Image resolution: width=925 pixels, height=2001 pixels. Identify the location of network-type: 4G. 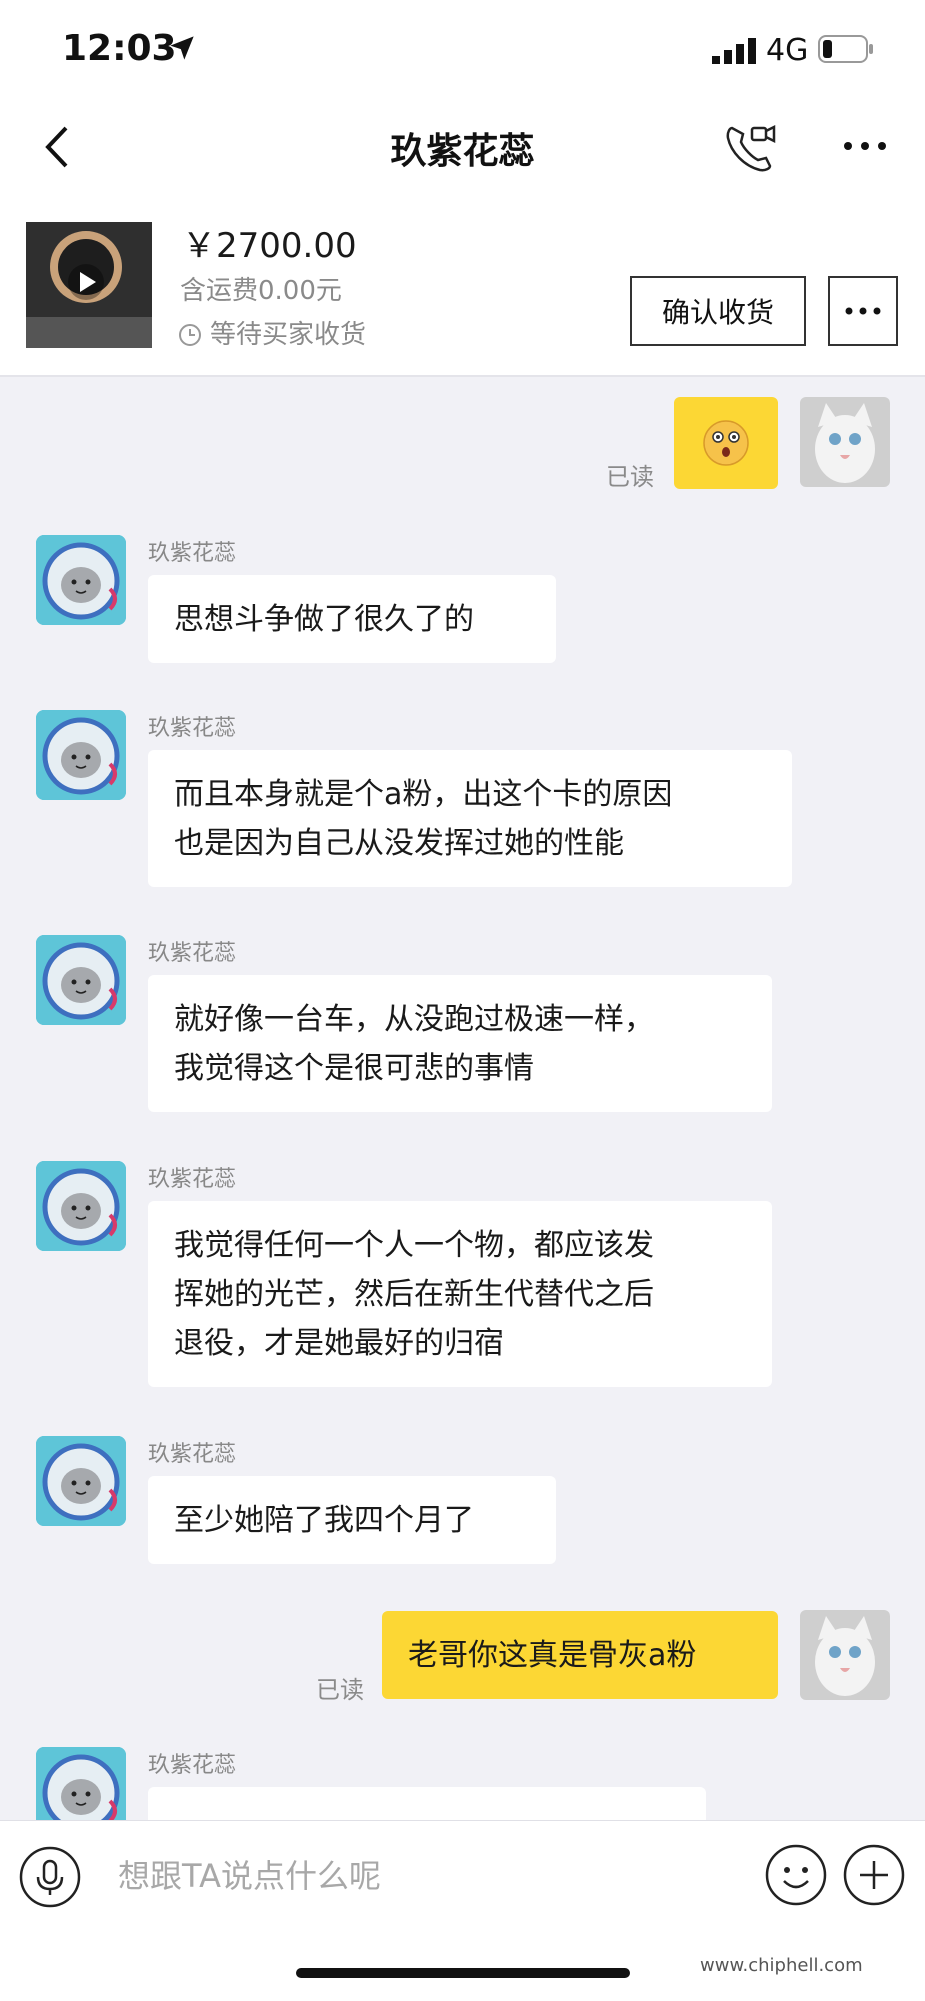
(787, 50).